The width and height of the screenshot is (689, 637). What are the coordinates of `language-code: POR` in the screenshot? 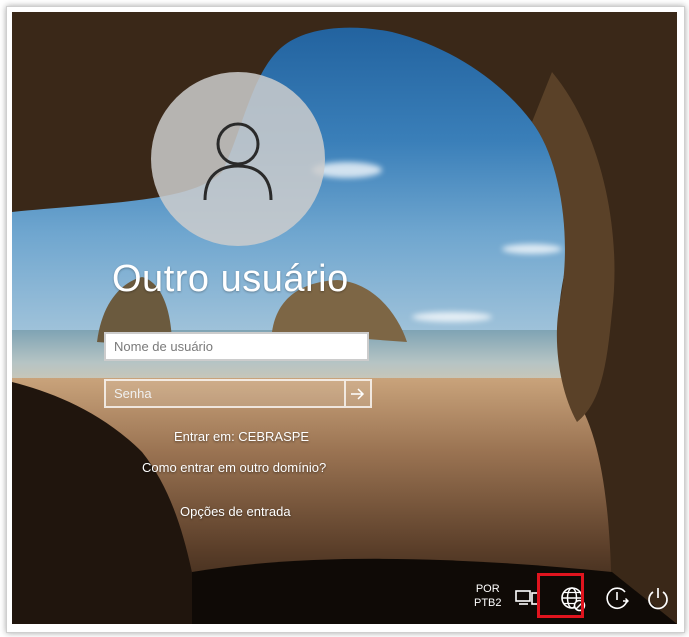 It's located at (487, 589).